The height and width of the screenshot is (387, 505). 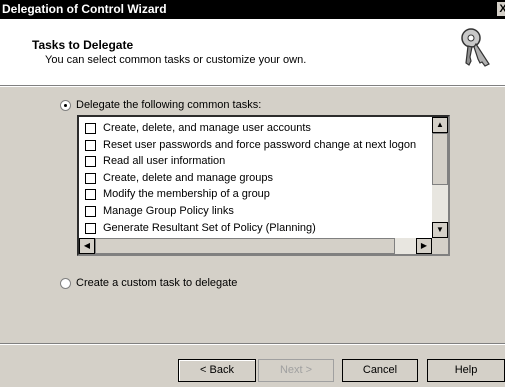 I want to click on task-label: Create, delete, and manage user accounts, so click(x=207, y=128).